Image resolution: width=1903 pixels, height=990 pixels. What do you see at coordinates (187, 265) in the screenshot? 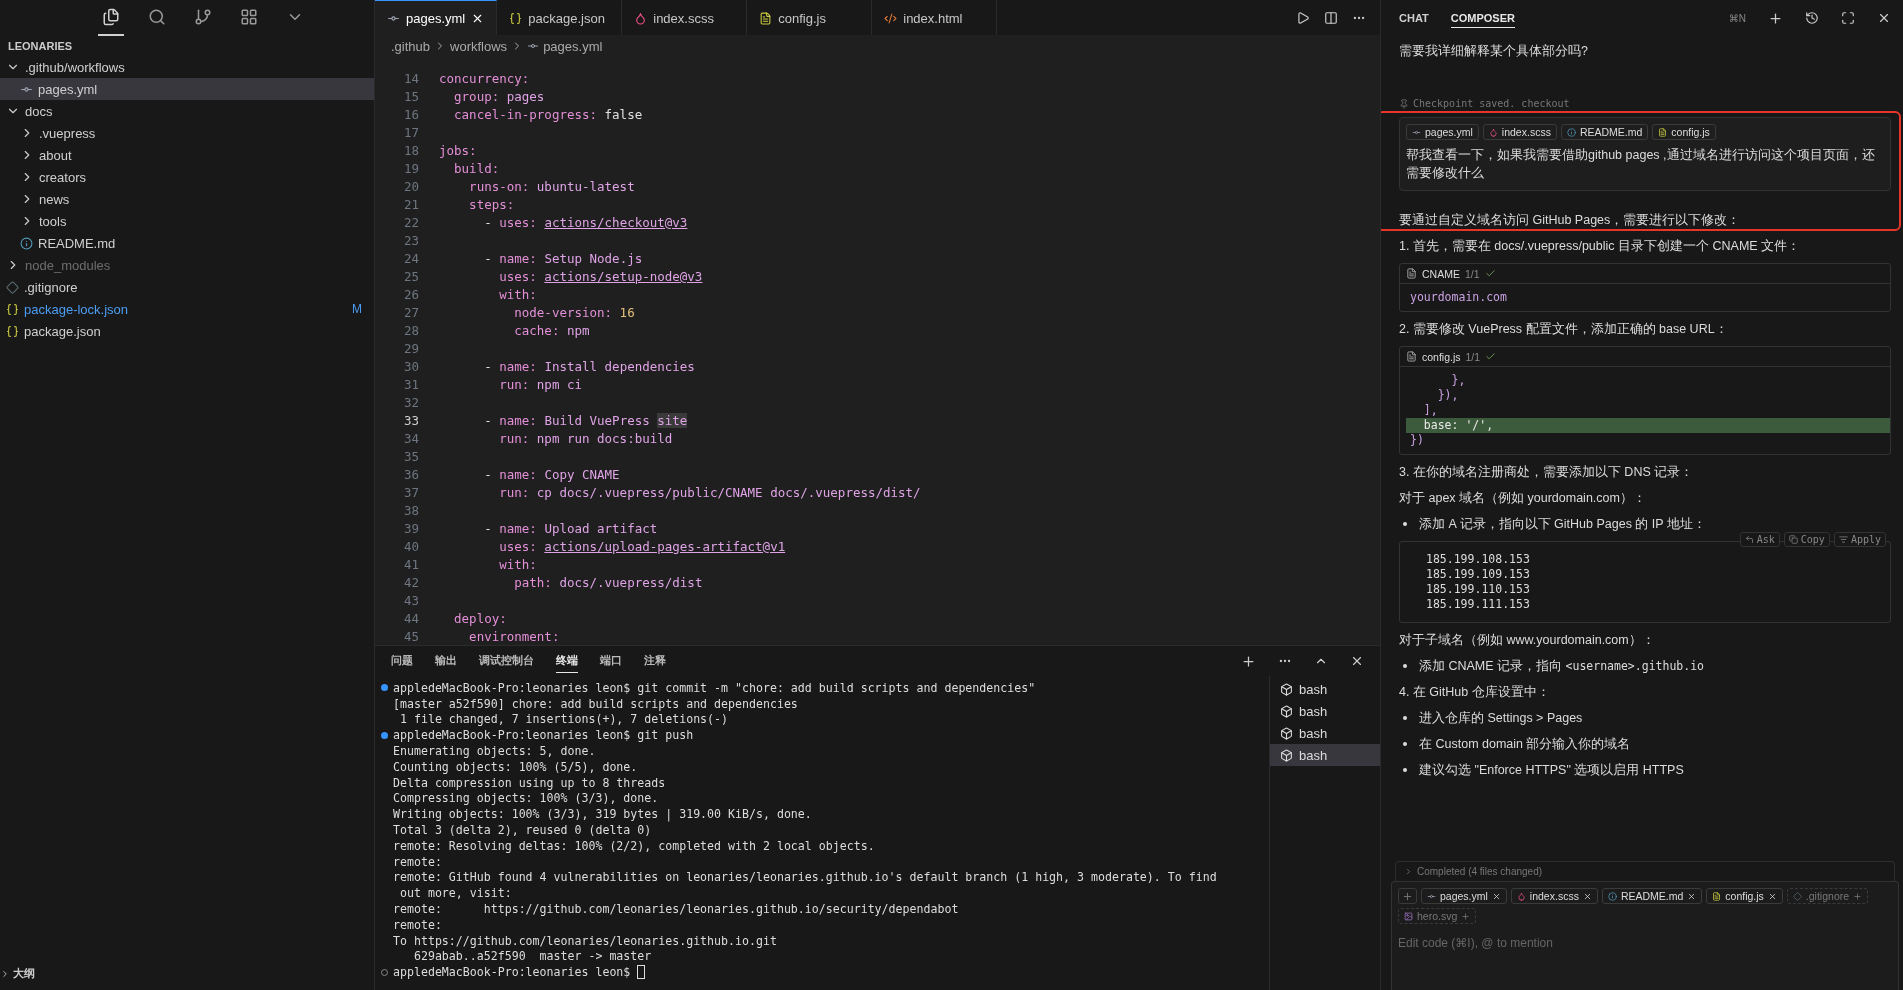
I see `tree-item: node_modules` at bounding box center [187, 265].